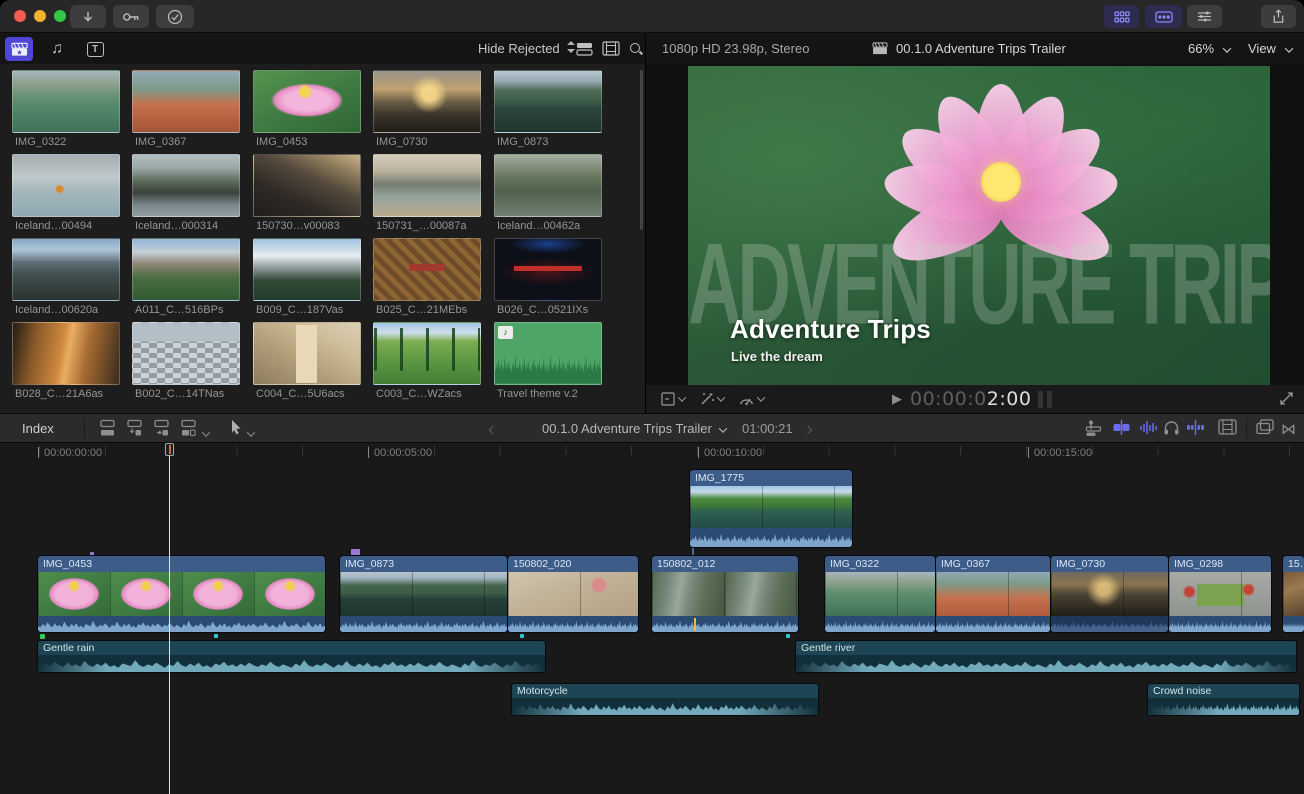  Describe the element at coordinates (131, 16) in the screenshot. I see `keyword-editor-button` at that location.